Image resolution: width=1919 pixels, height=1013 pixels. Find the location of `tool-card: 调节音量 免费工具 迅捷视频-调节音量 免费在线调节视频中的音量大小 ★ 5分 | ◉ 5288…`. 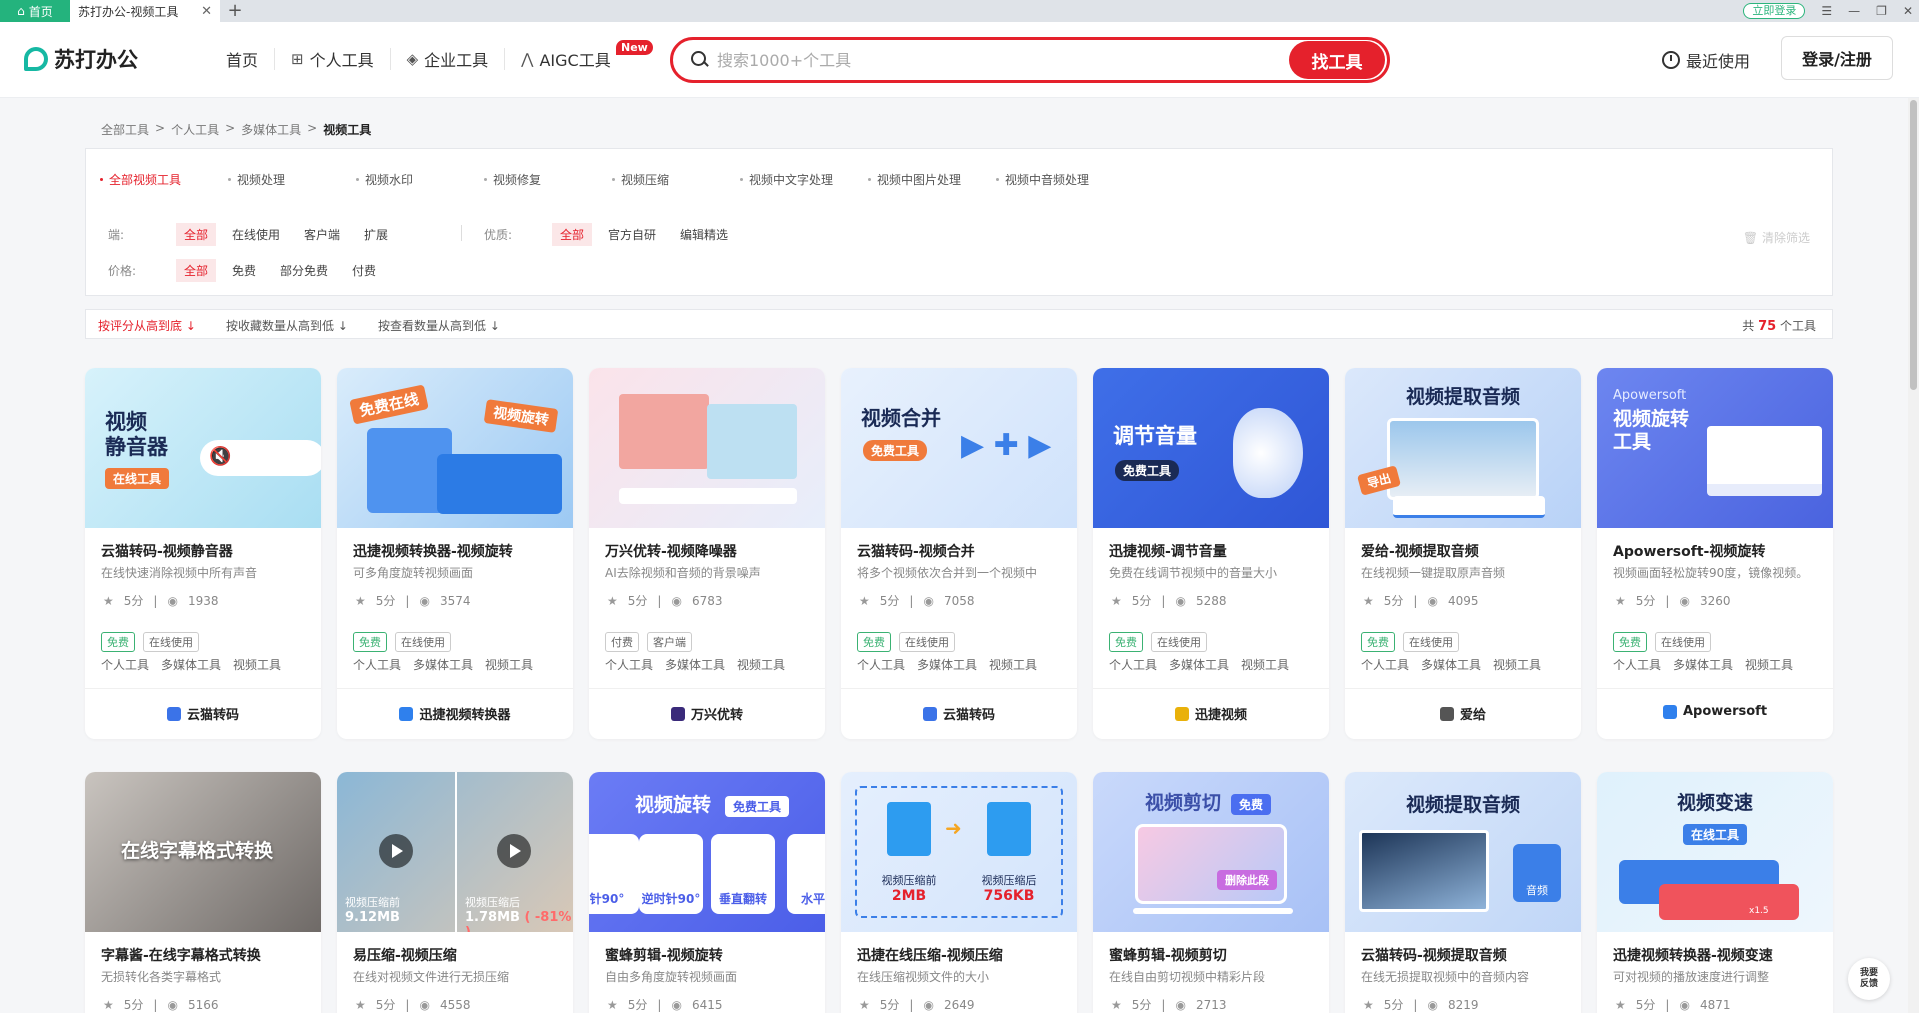

tool-card: 调节音量 免费工具 迅捷视频-调节音量 免费在线调节视频中的音量大小 ★ 5分 | ◉ 5288… is located at coordinates (1211, 553).